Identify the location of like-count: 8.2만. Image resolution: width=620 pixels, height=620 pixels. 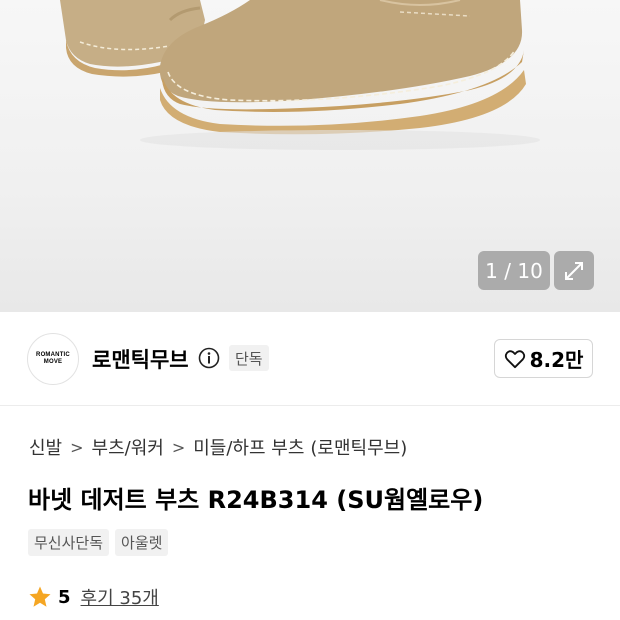
(556, 360).